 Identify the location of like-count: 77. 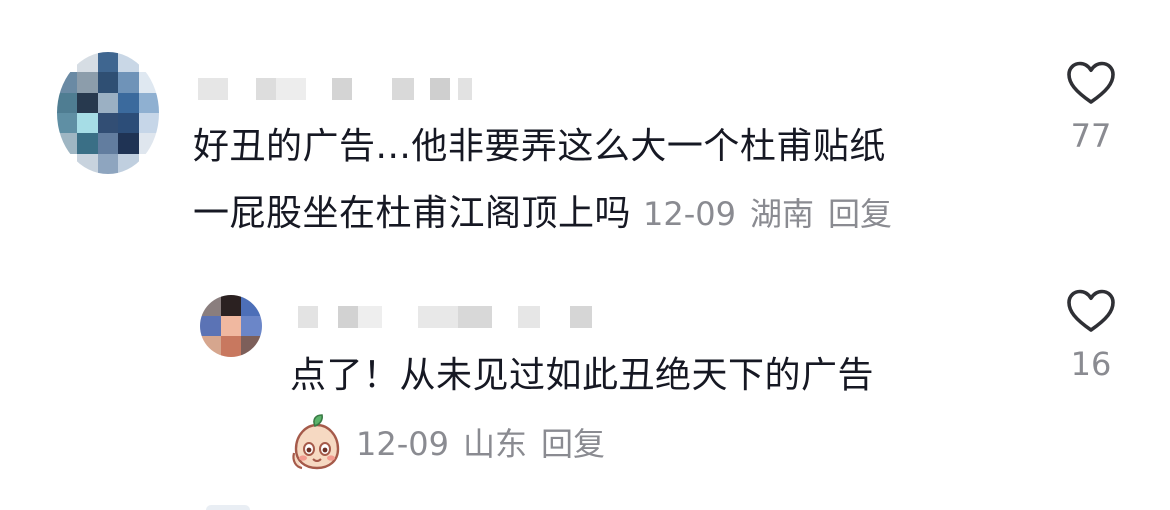
(1091, 136).